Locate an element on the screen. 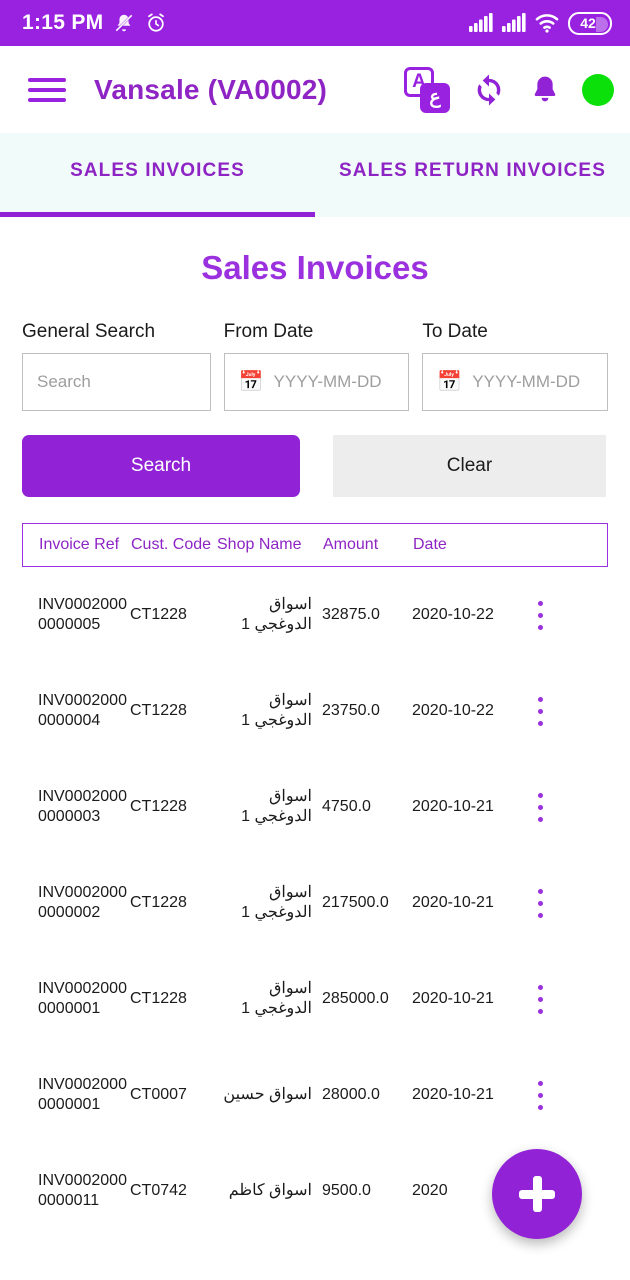 This screenshot has width=630, height=1280. general-search-label: General Search is located at coordinates (89, 331).